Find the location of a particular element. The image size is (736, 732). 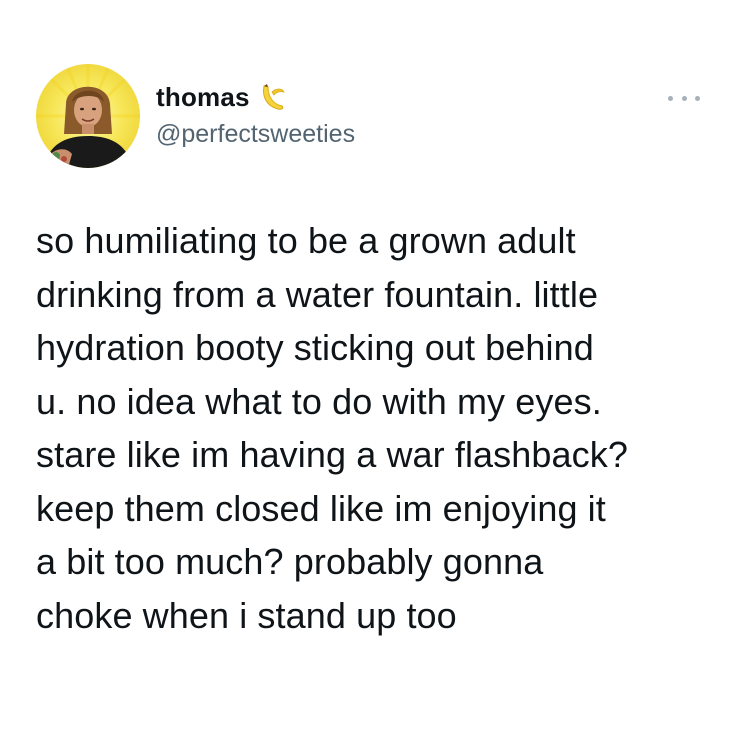

more-options-button is located at coordinates (684, 98).